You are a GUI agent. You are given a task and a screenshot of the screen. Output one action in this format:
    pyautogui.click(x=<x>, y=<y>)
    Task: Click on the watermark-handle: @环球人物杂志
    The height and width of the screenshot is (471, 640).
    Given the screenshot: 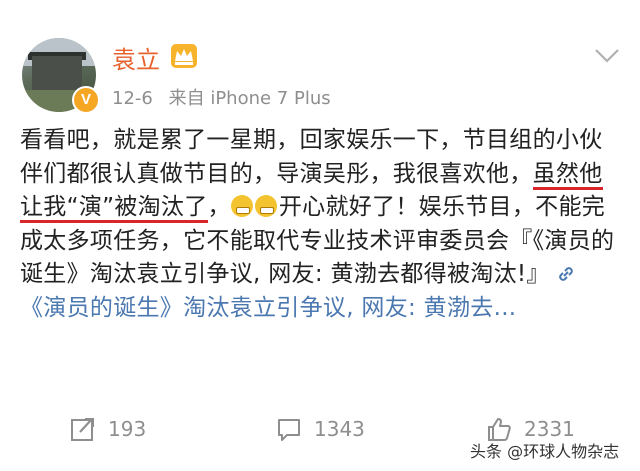 What is the action you would take?
    pyautogui.click(x=563, y=451)
    